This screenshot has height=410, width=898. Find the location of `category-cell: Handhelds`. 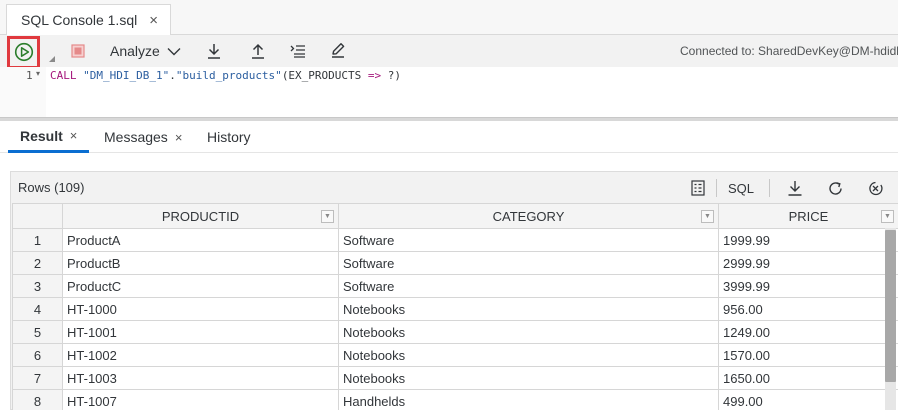

category-cell: Handhelds is located at coordinates (528, 399).